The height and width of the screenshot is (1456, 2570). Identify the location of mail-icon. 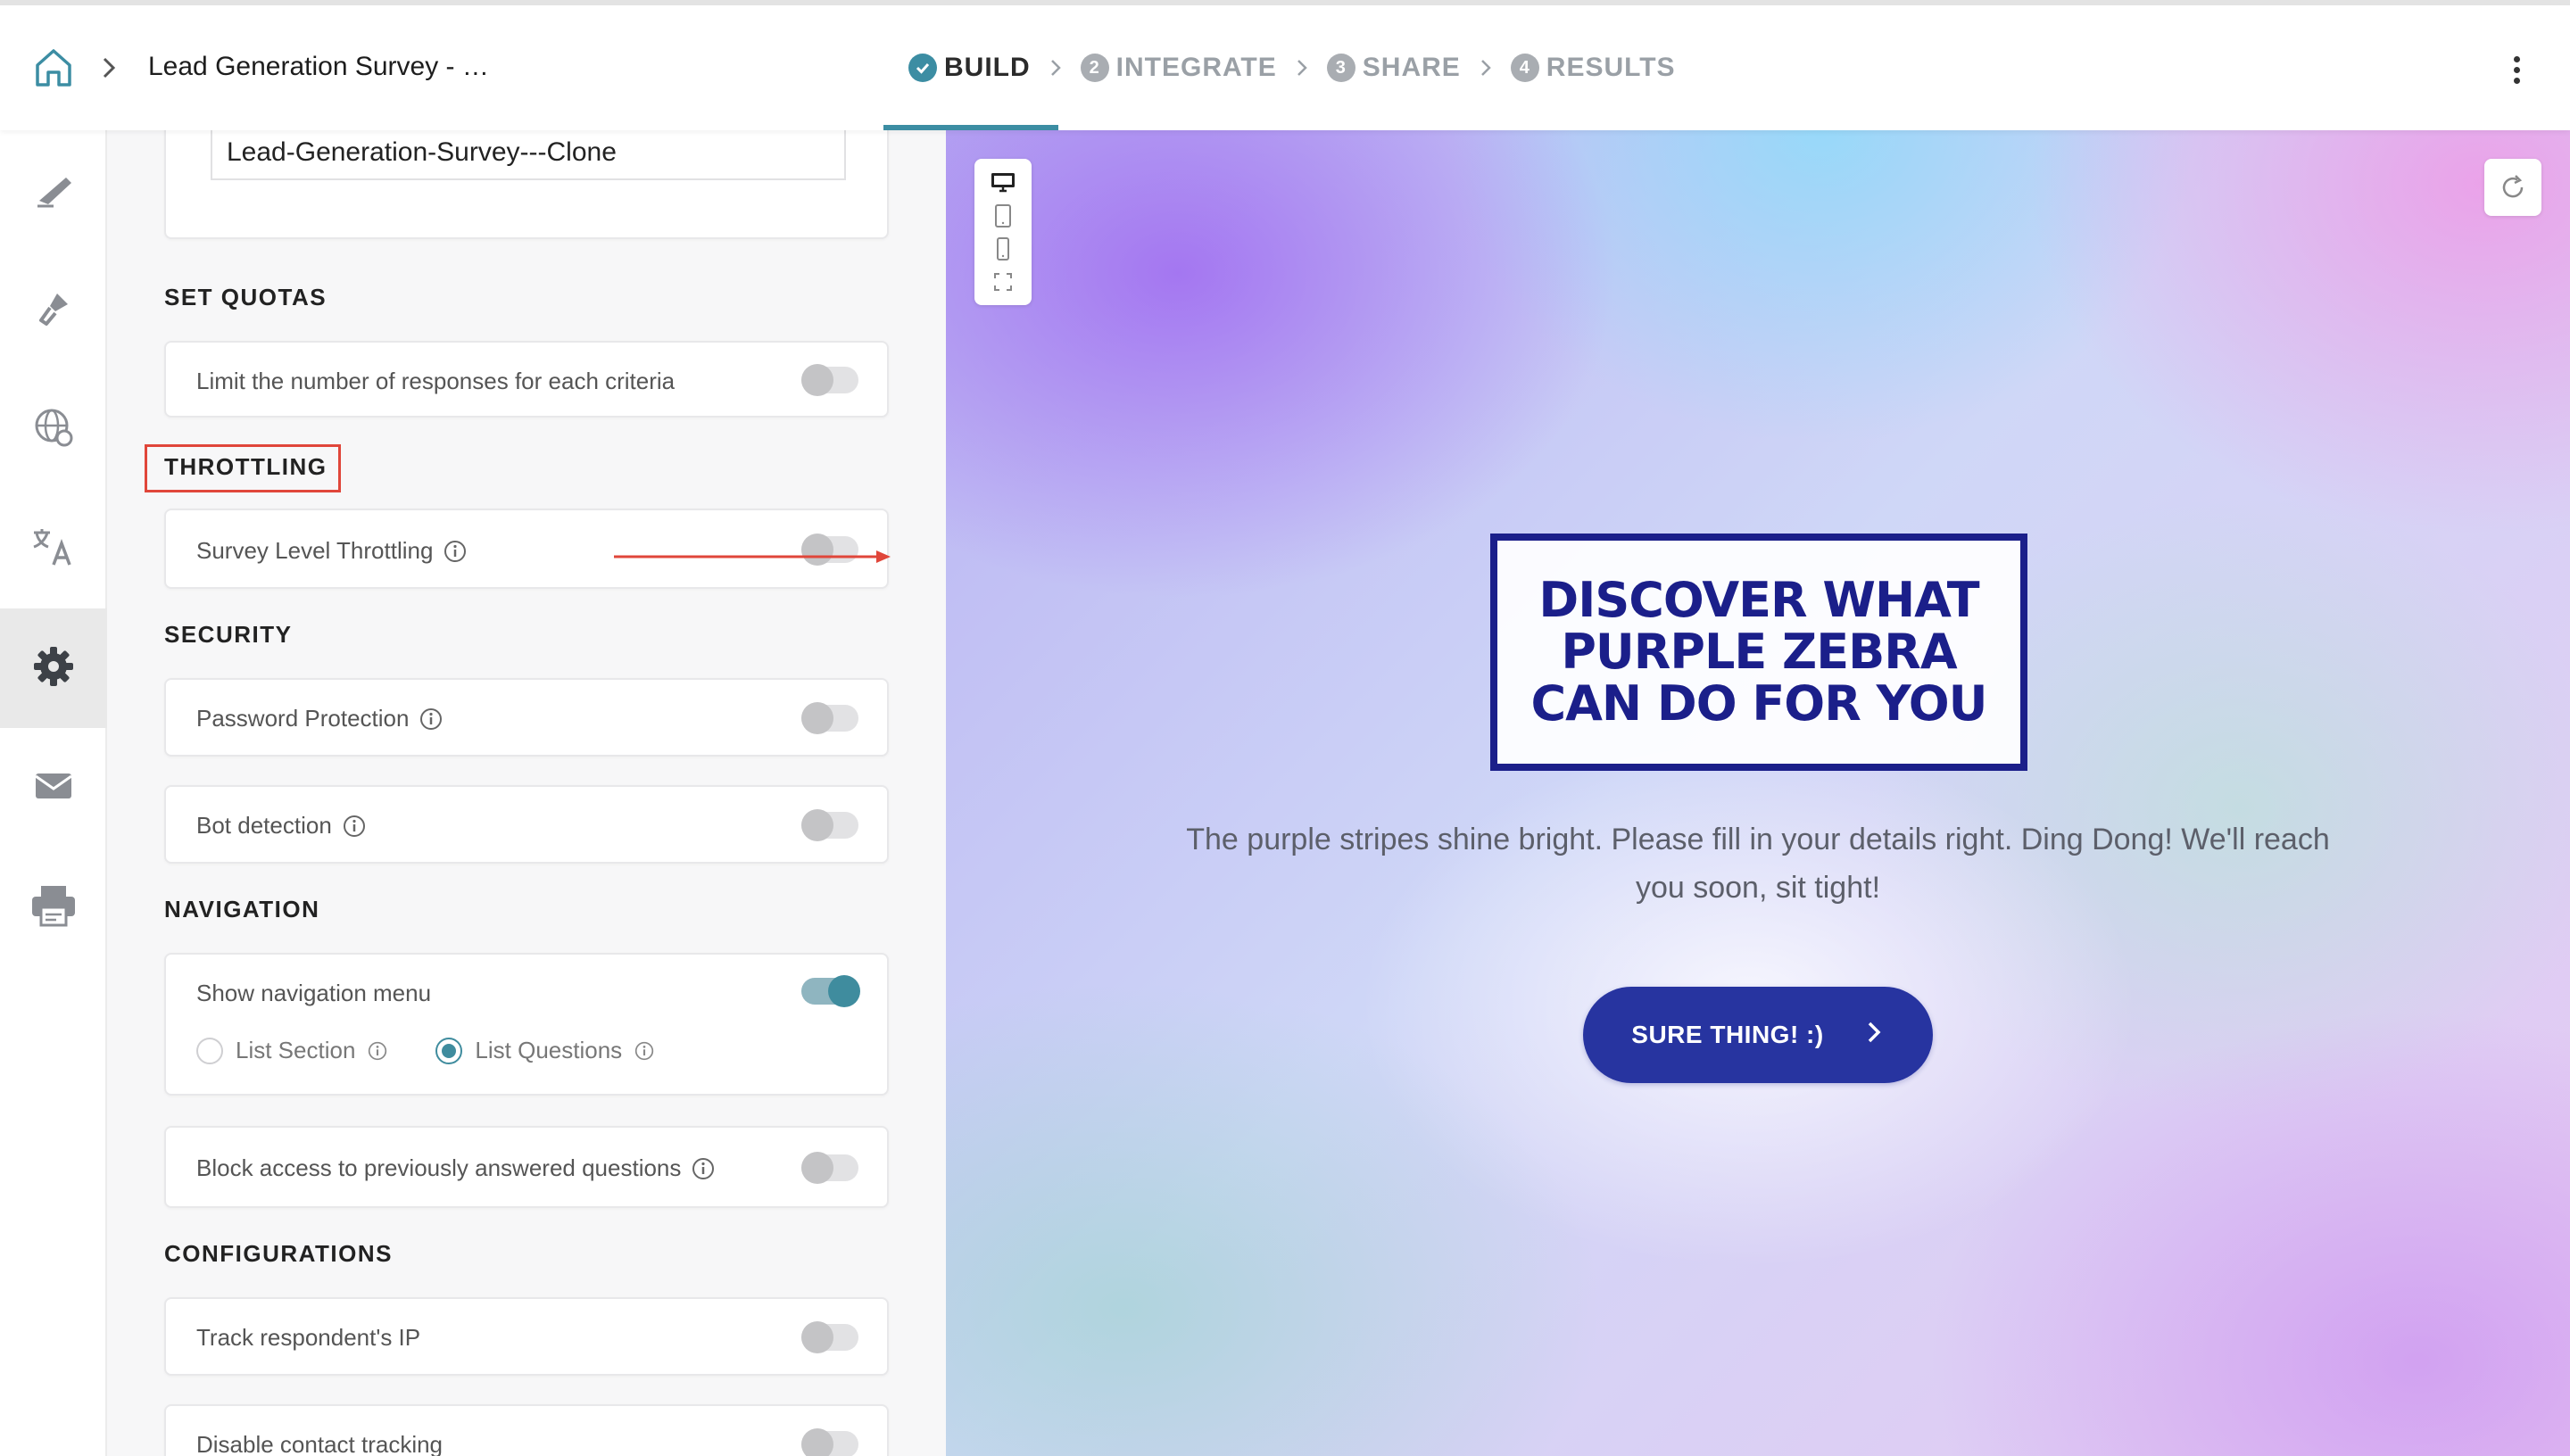
(53, 788).